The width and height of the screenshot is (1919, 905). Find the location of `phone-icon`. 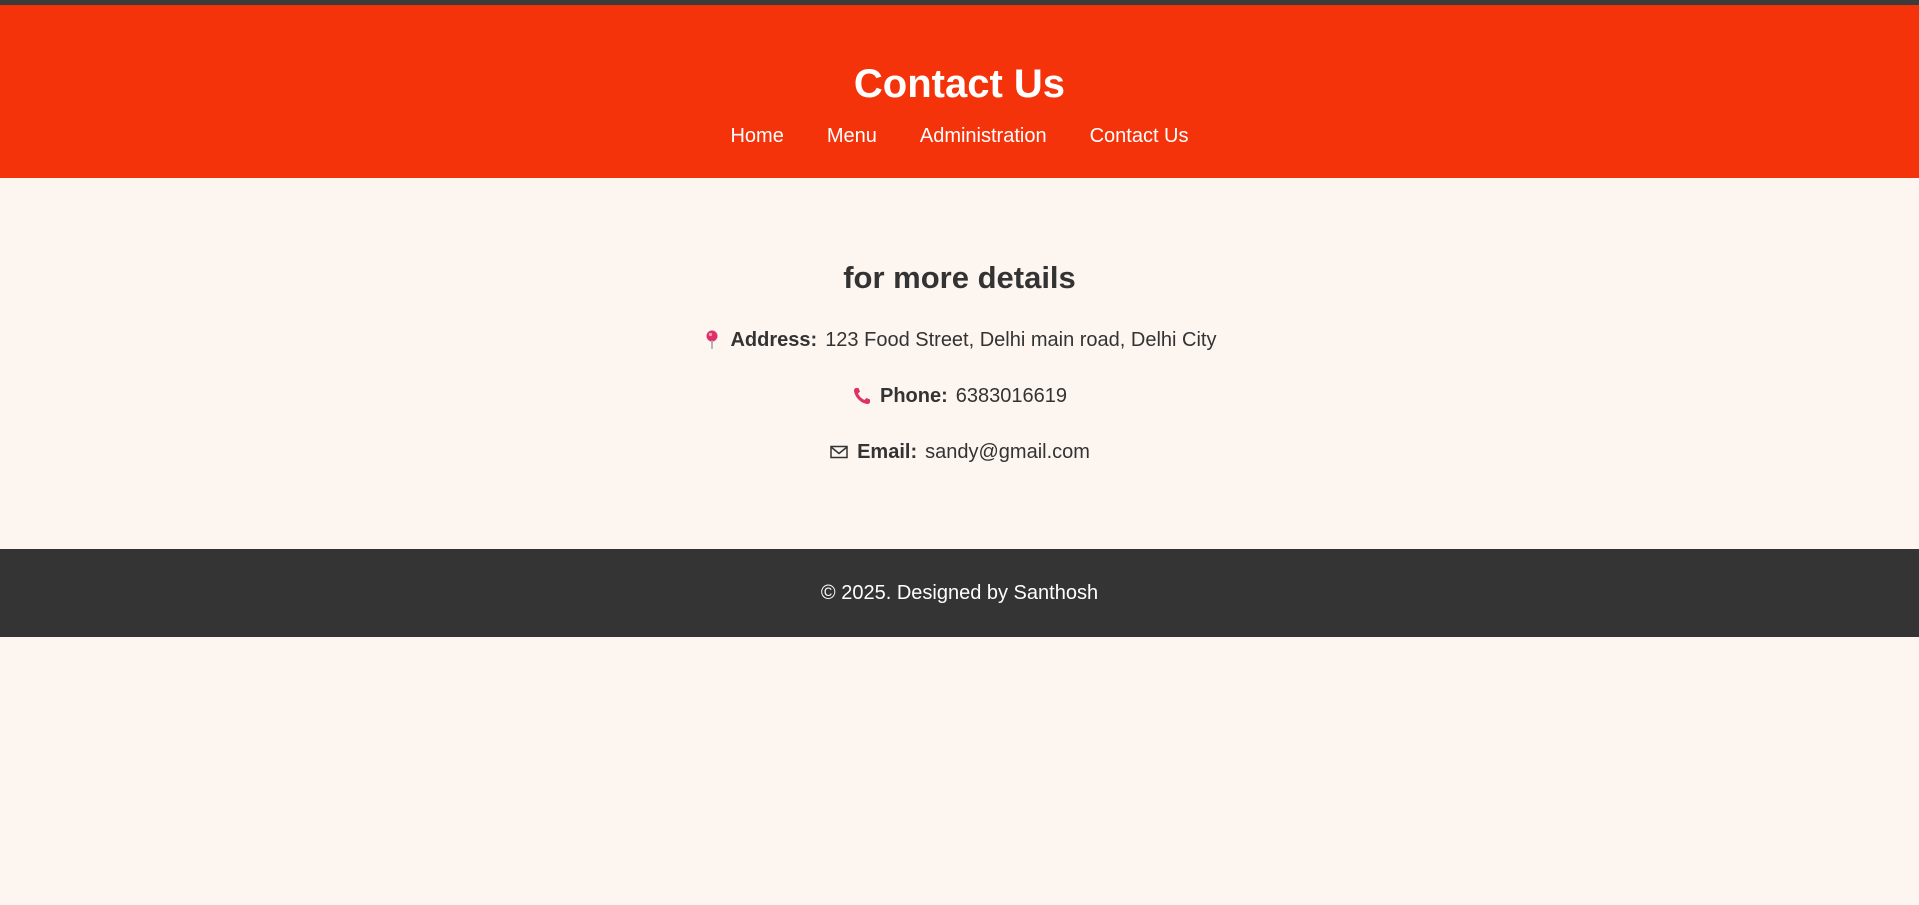

phone-icon is located at coordinates (862, 396).